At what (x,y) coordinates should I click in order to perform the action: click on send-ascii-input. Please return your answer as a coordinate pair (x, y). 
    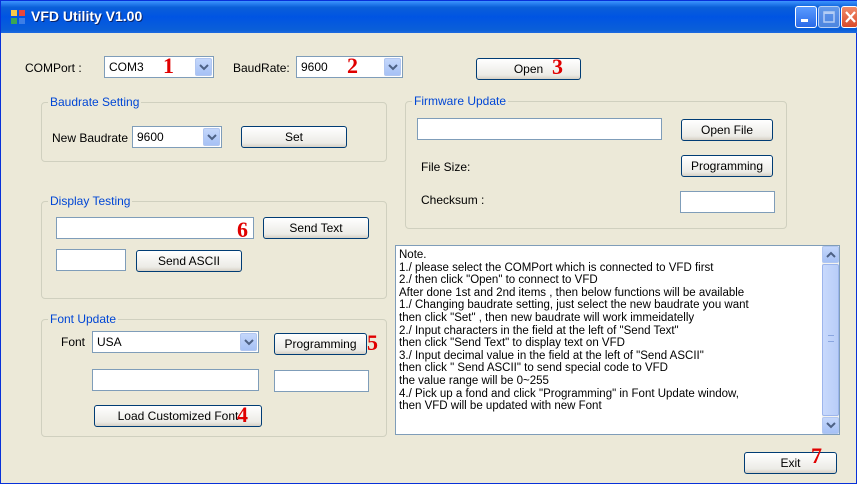
    Looking at the image, I should click on (91, 260).